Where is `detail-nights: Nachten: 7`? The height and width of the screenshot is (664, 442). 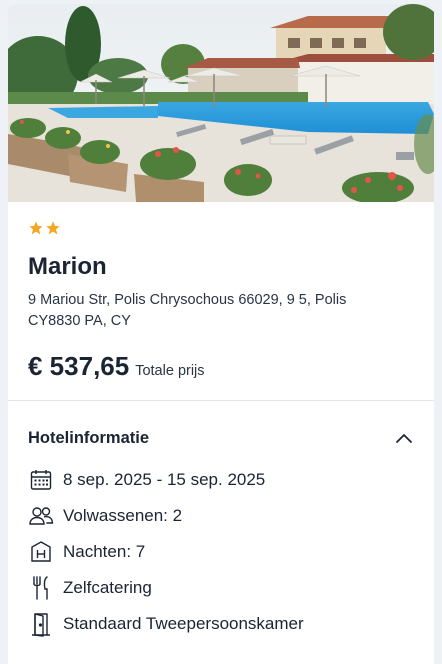 detail-nights: Nachten: 7 is located at coordinates (221, 552).